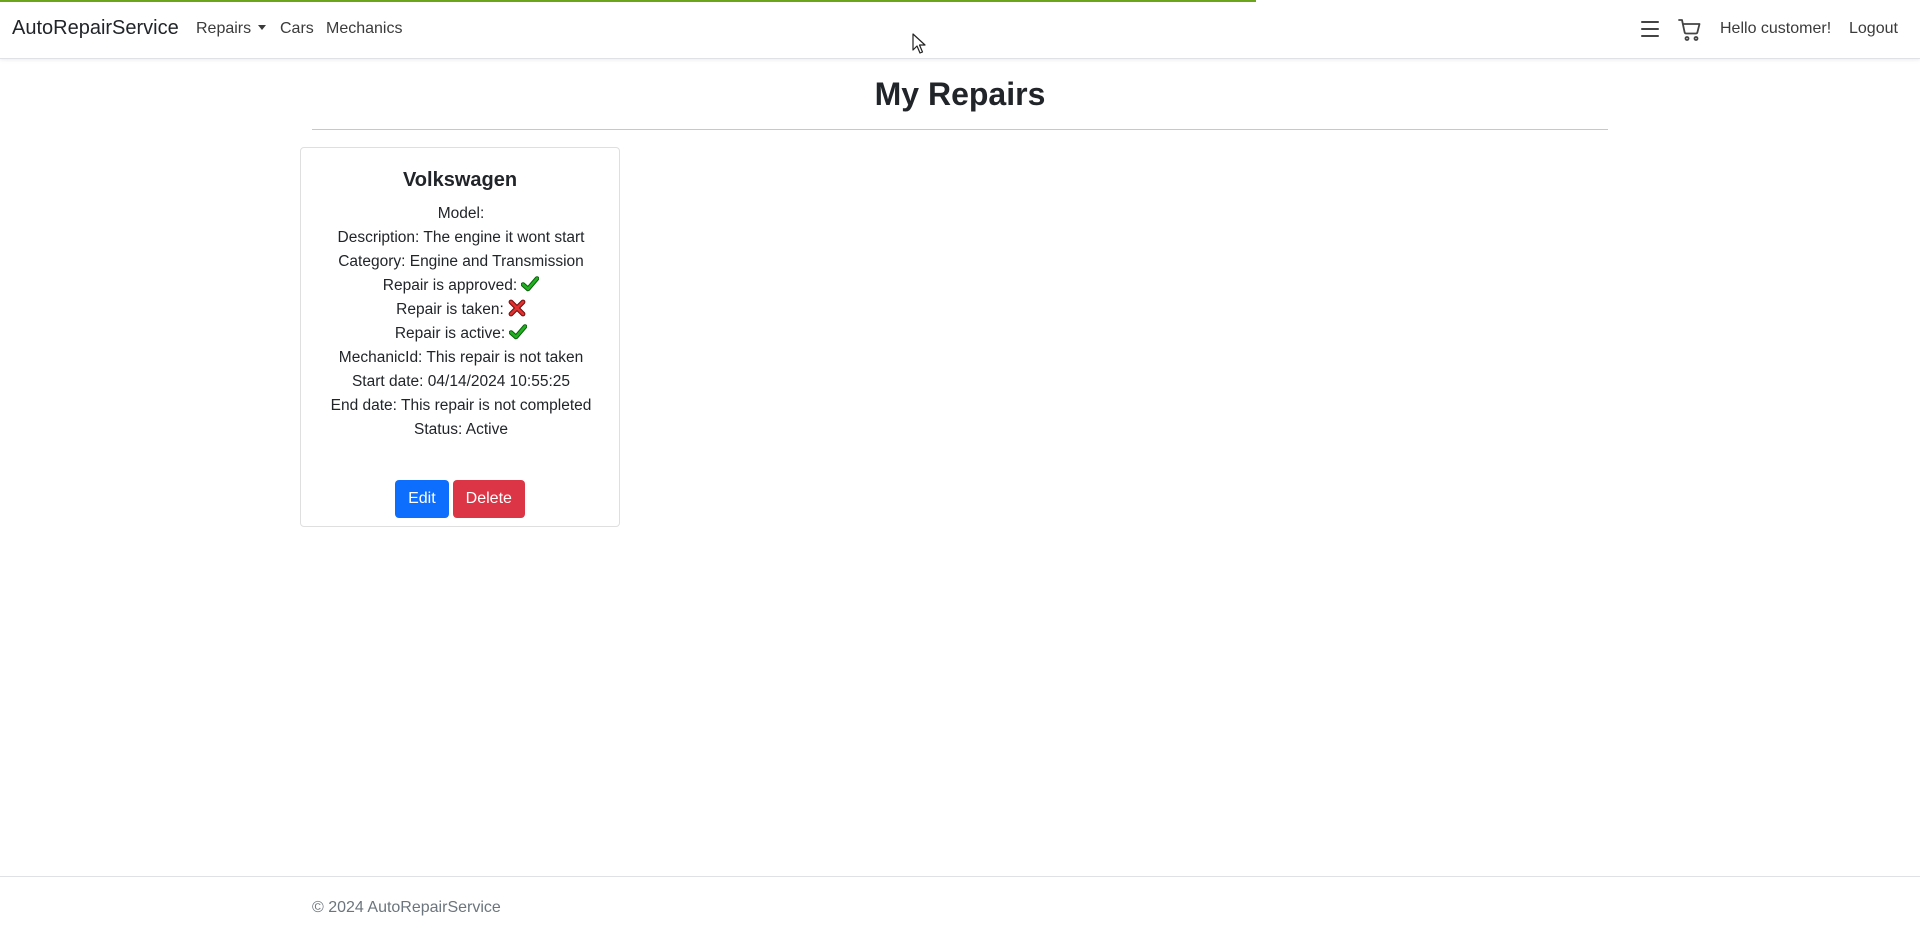  What do you see at coordinates (960, 906) in the screenshot?
I see `page-footer: © 2024 AutoRepairService` at bounding box center [960, 906].